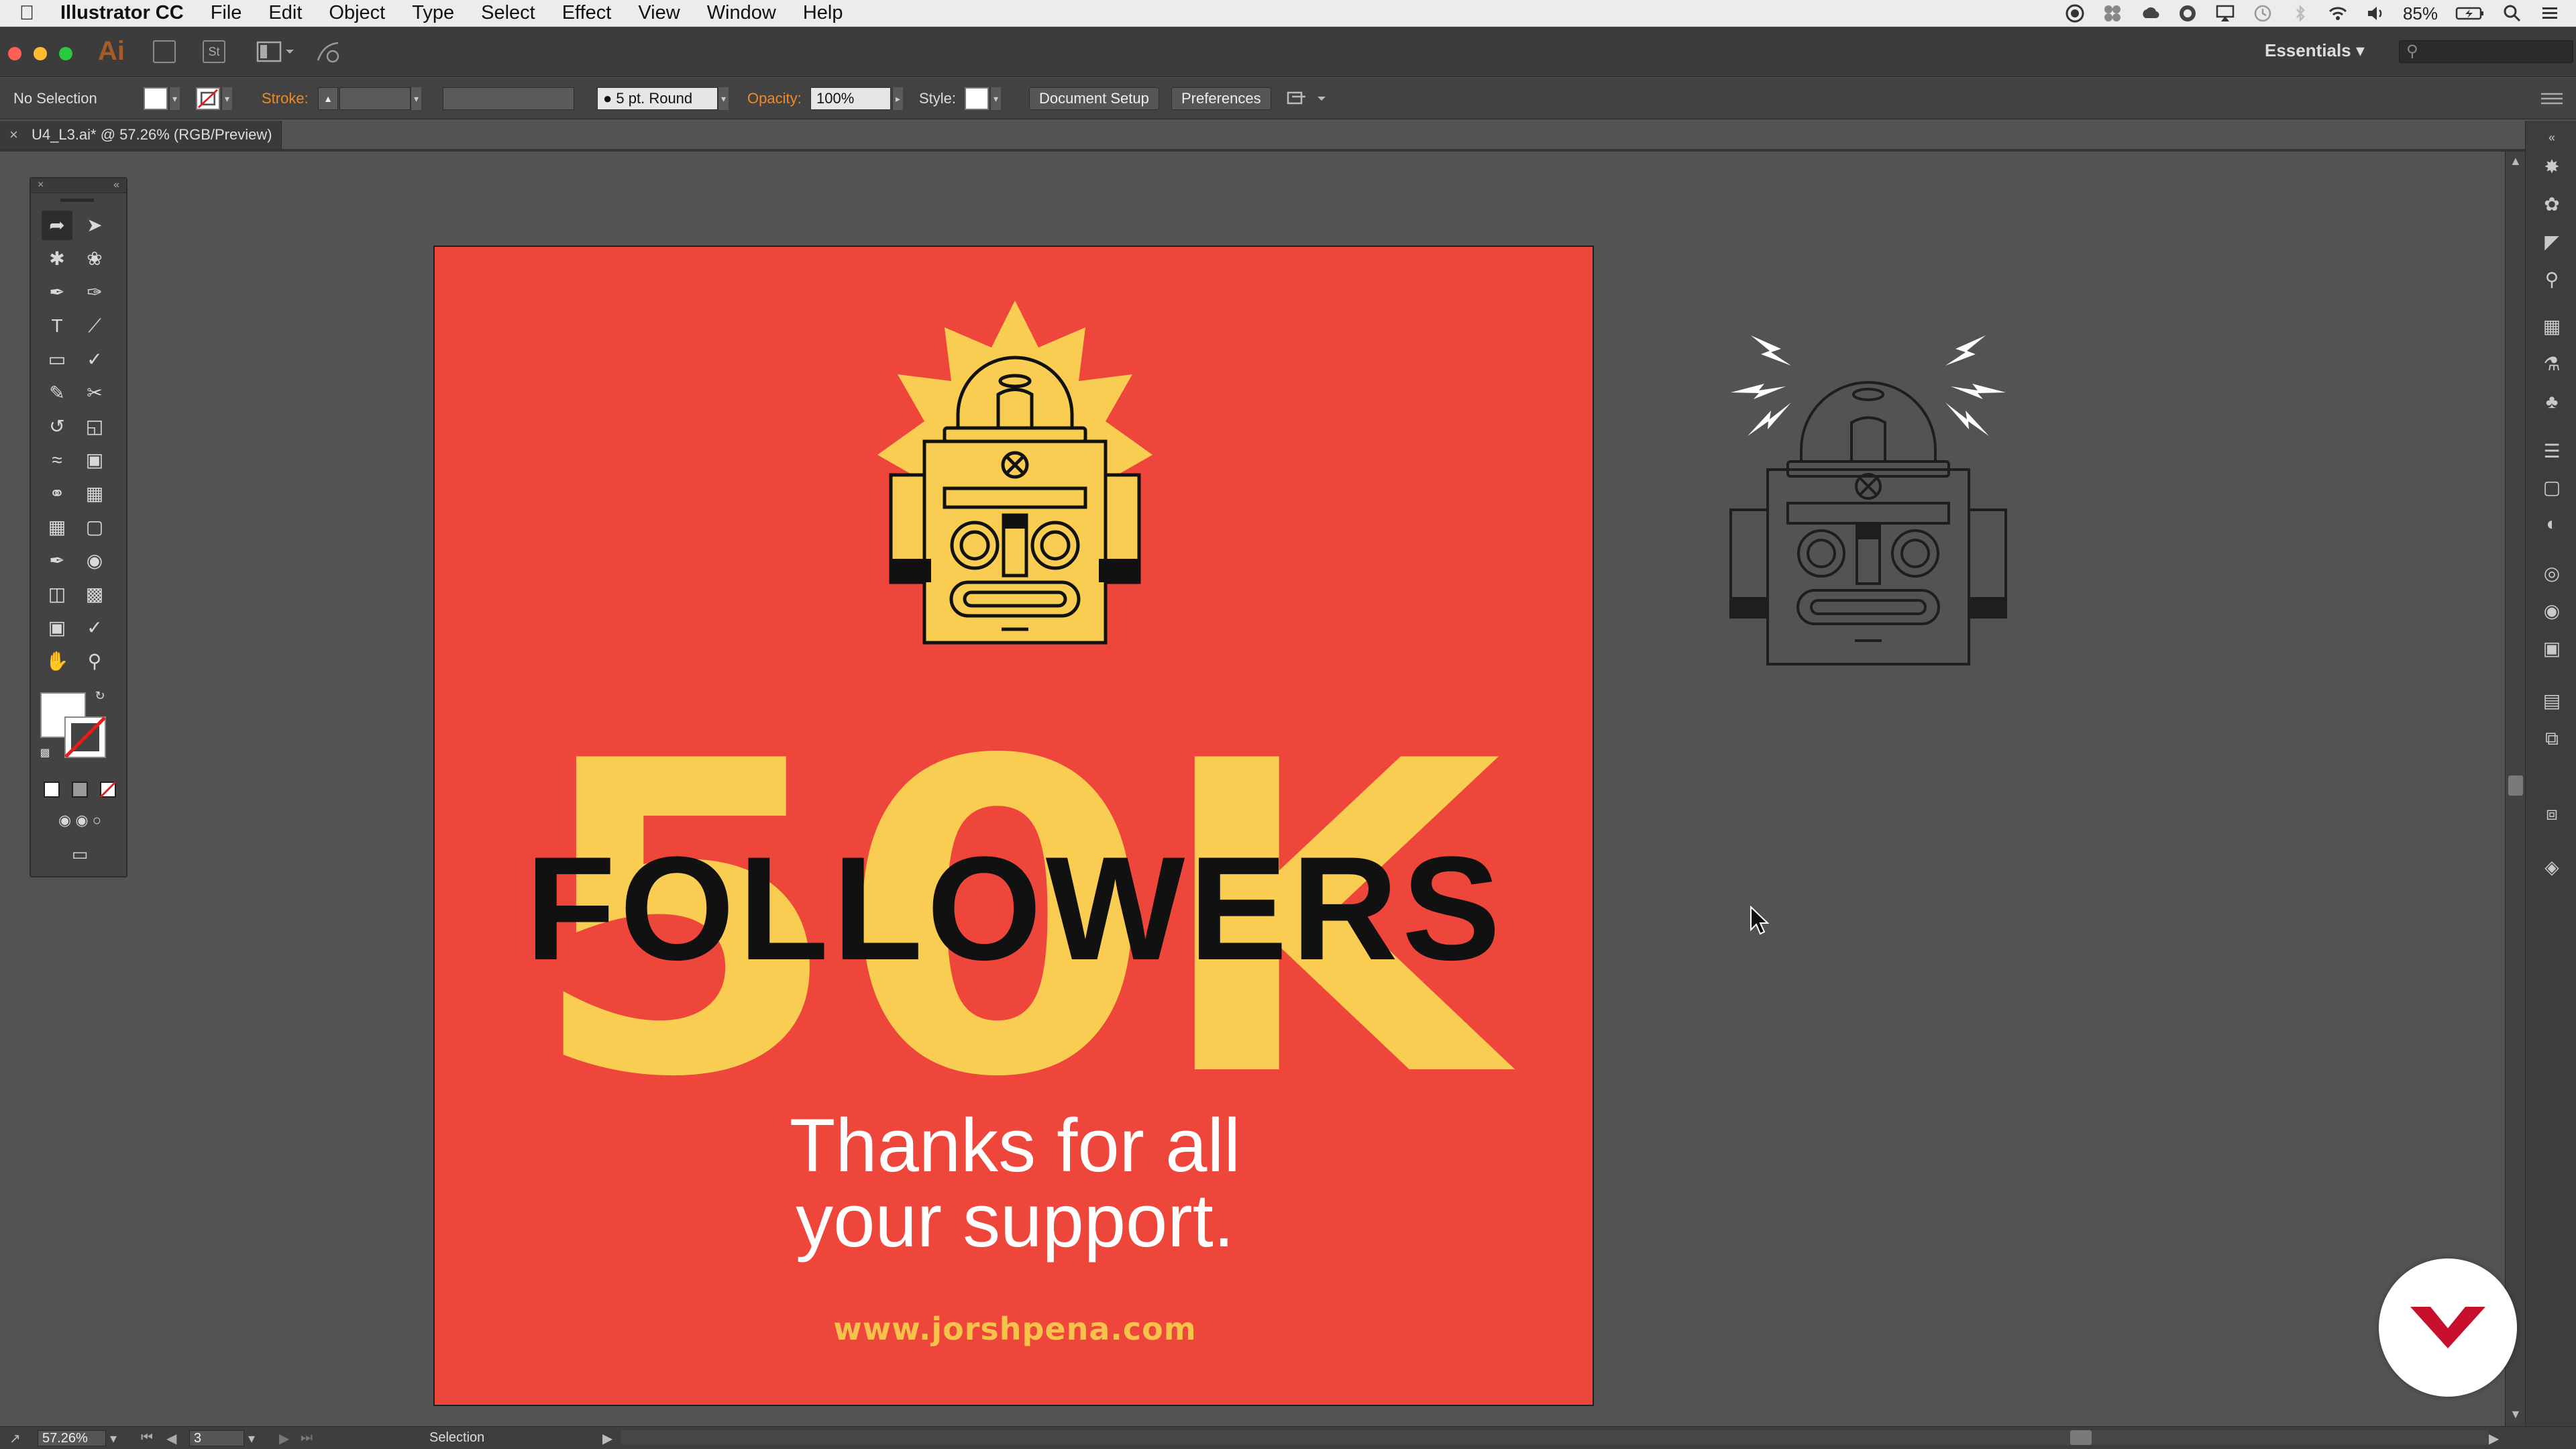 The width and height of the screenshot is (2576, 1449). Describe the element at coordinates (57, 460) in the screenshot. I see `width-tool-icon: ≈` at that location.